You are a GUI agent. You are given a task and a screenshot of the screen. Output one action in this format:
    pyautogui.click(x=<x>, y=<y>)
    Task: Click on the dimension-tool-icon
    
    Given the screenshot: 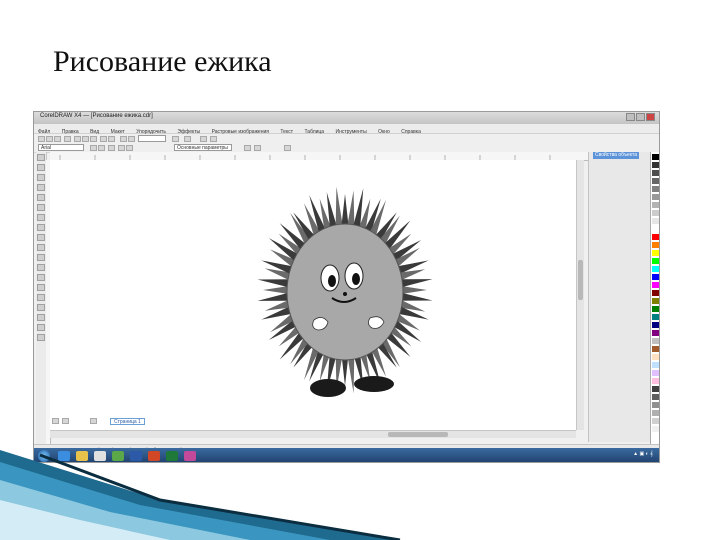 What is the action you would take?
    pyautogui.click(x=41, y=277)
    